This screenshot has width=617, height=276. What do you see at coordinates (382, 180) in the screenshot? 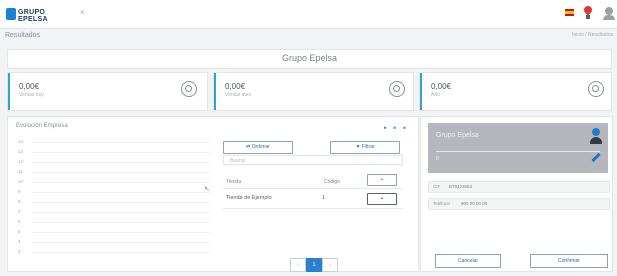
I see `add-store-button: +` at bounding box center [382, 180].